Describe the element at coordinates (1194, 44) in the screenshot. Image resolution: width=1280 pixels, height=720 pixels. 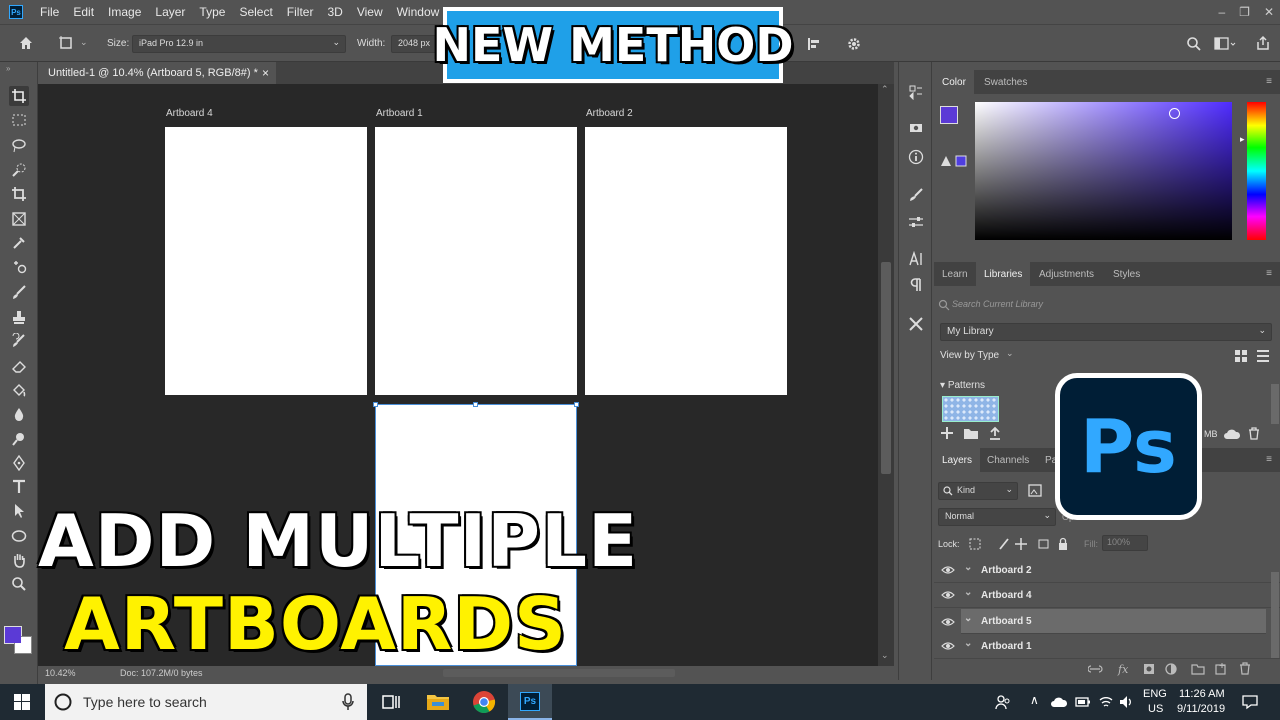
I see `search-icon` at that location.